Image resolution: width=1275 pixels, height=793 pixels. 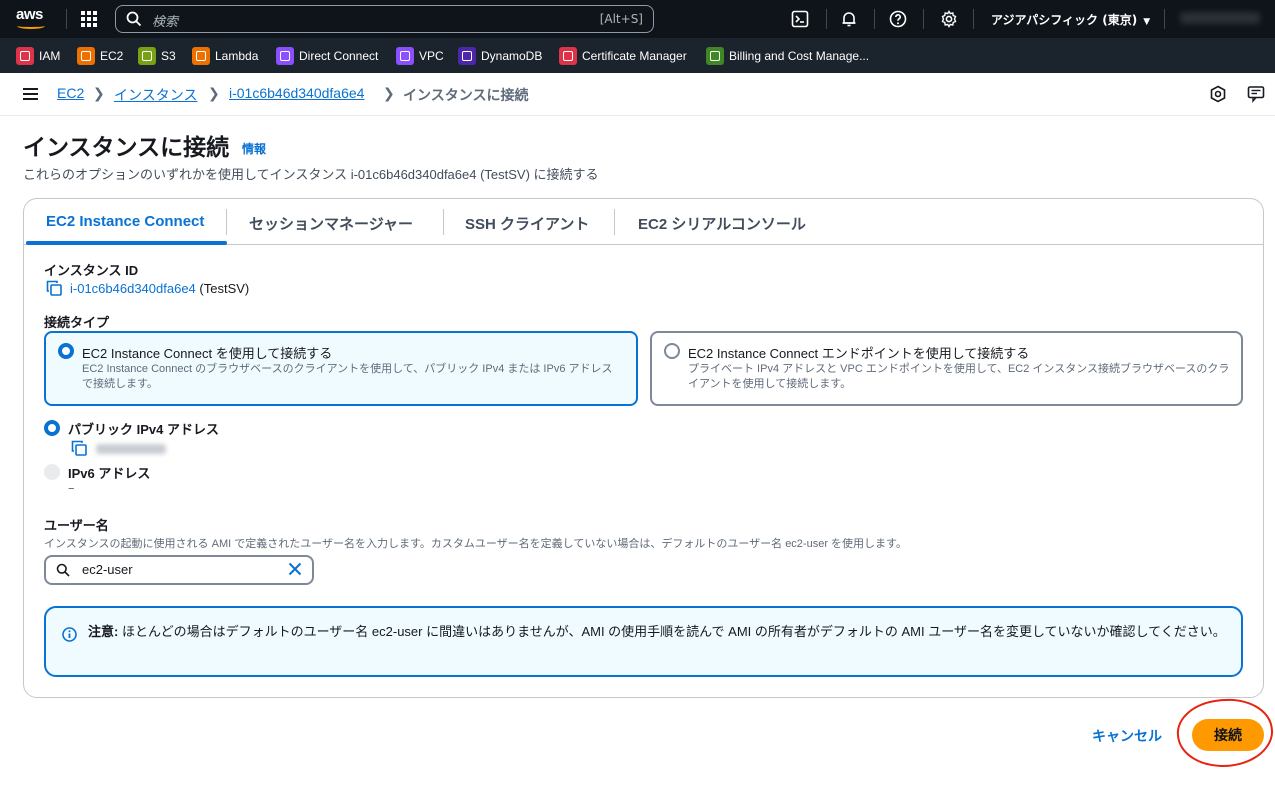 I want to click on radio-ipv6-disabled, so click(x=52, y=472).